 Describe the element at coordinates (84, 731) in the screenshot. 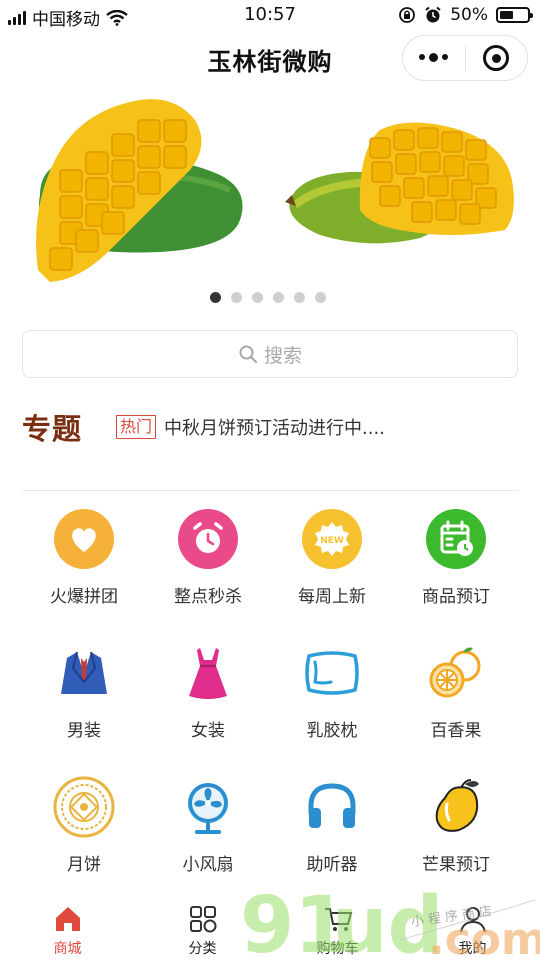

I see `category-label: 男装` at that location.